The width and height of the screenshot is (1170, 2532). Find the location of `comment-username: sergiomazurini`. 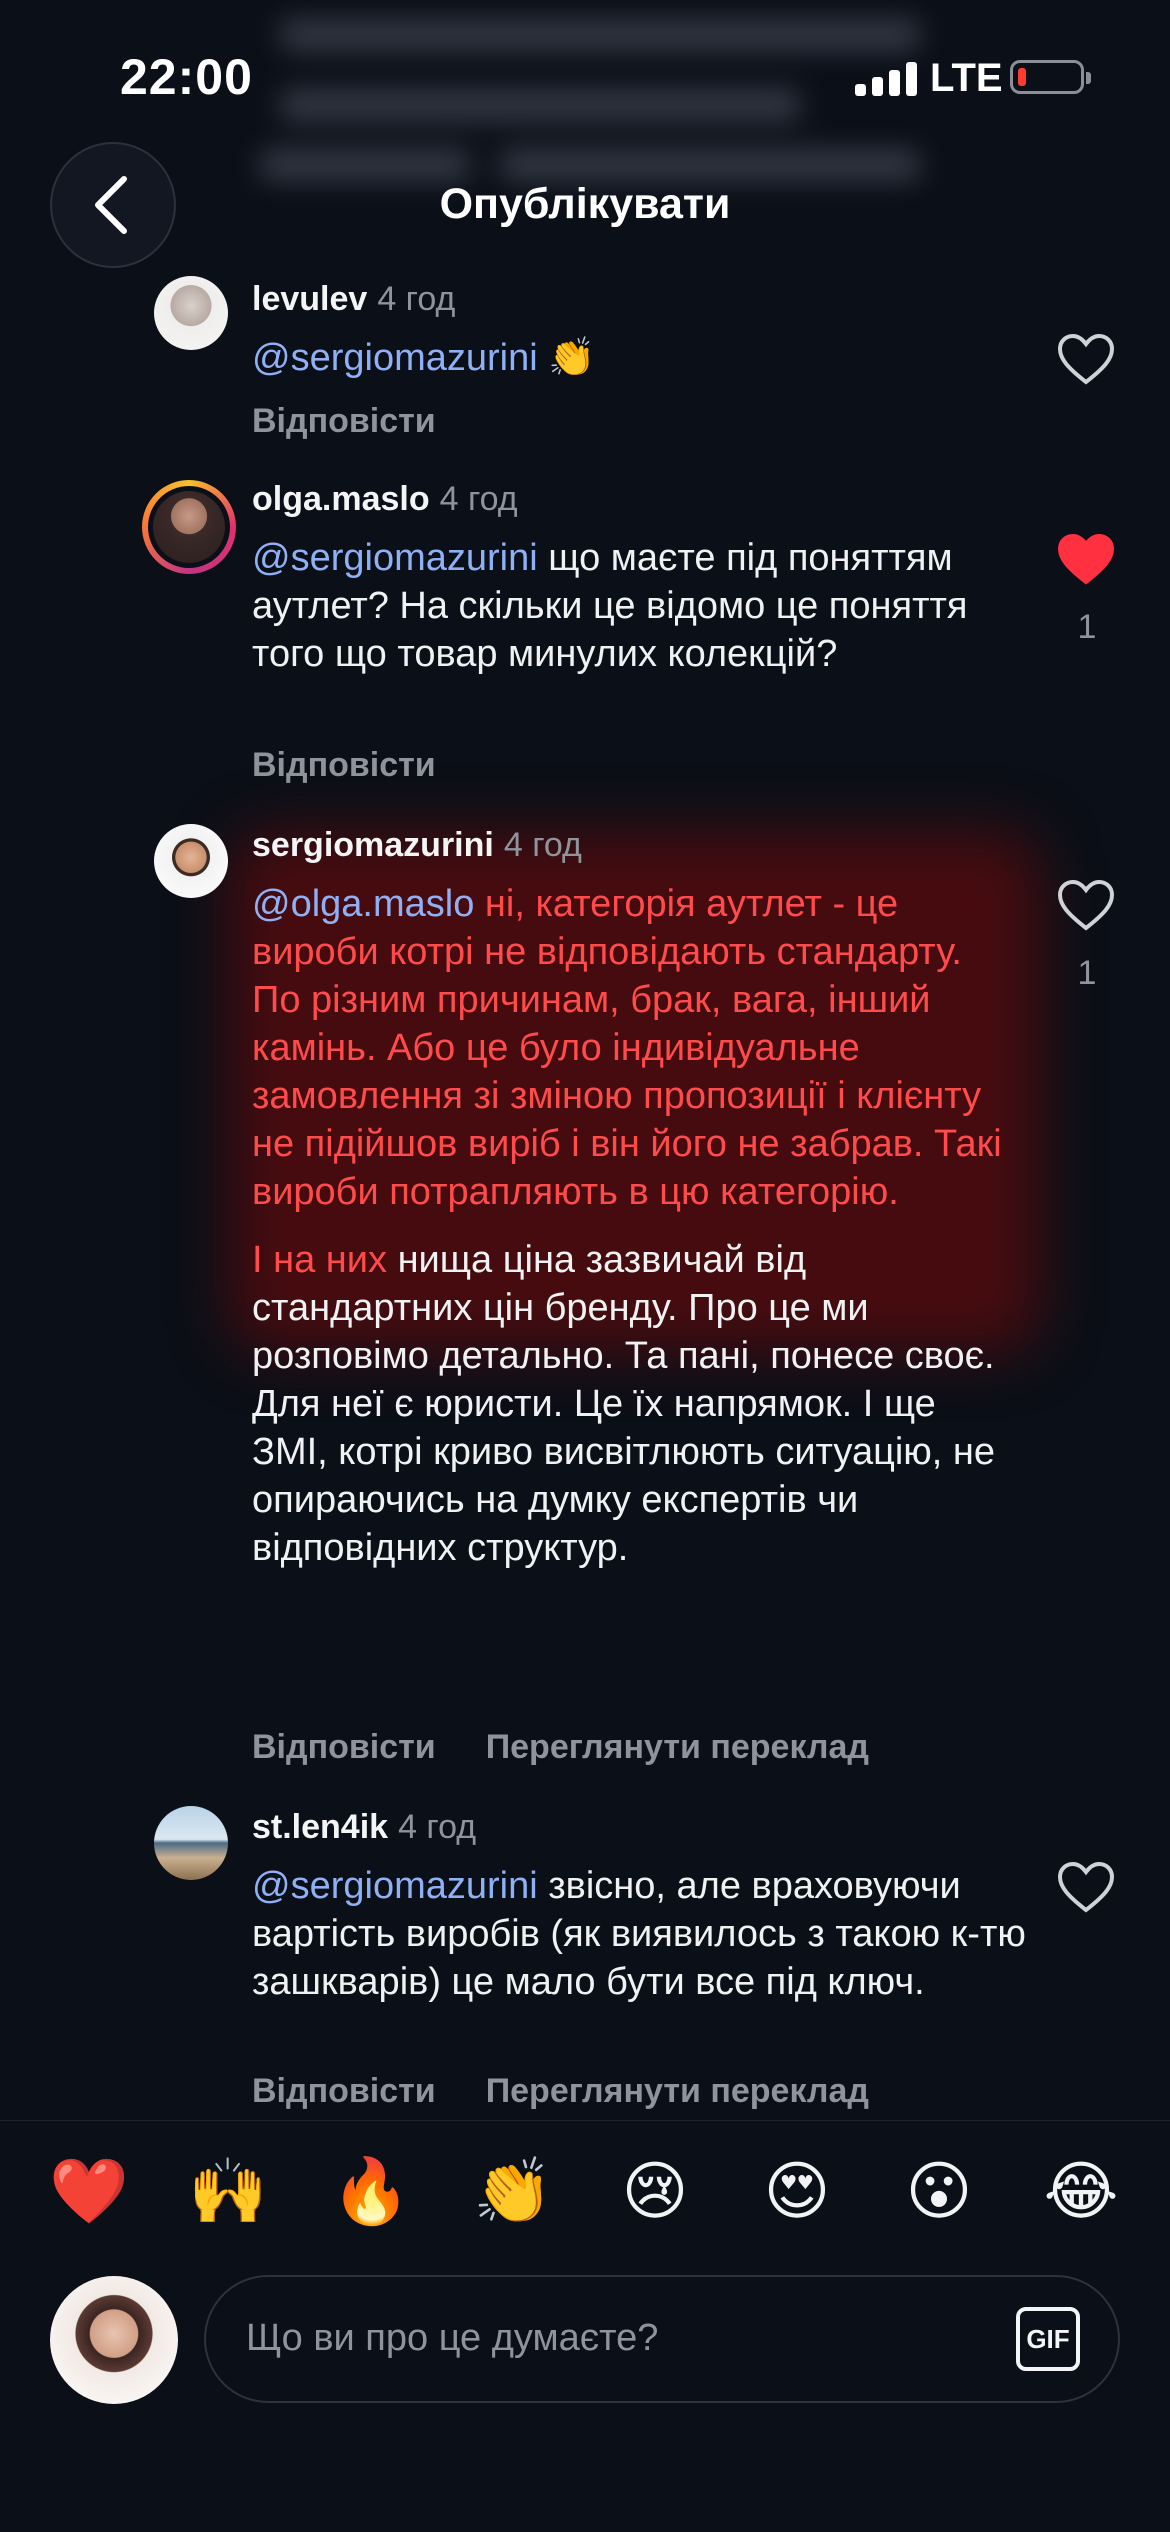

comment-username: sergiomazurini is located at coordinates (373, 845).